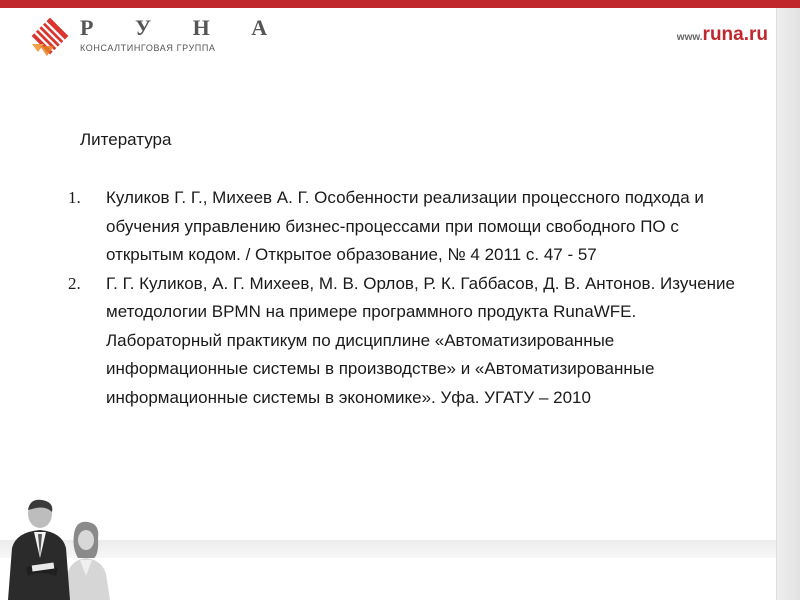  Describe the element at coordinates (126, 139) in the screenshot. I see `page-heading: Литература` at that location.